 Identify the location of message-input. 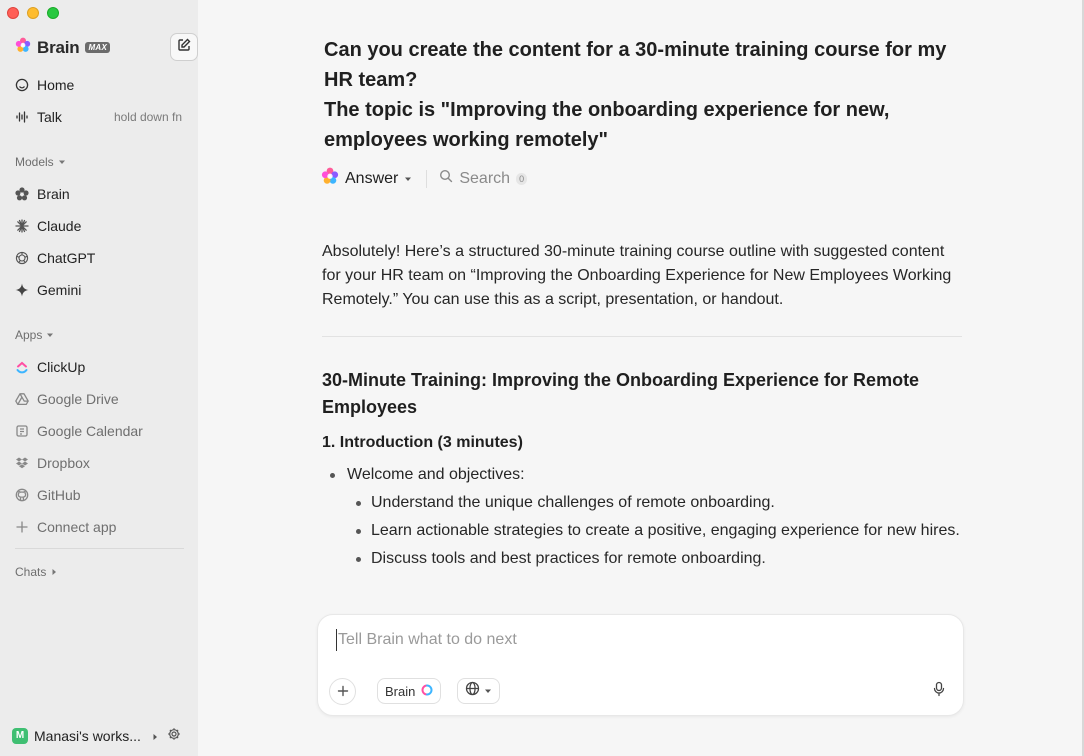
(631, 640).